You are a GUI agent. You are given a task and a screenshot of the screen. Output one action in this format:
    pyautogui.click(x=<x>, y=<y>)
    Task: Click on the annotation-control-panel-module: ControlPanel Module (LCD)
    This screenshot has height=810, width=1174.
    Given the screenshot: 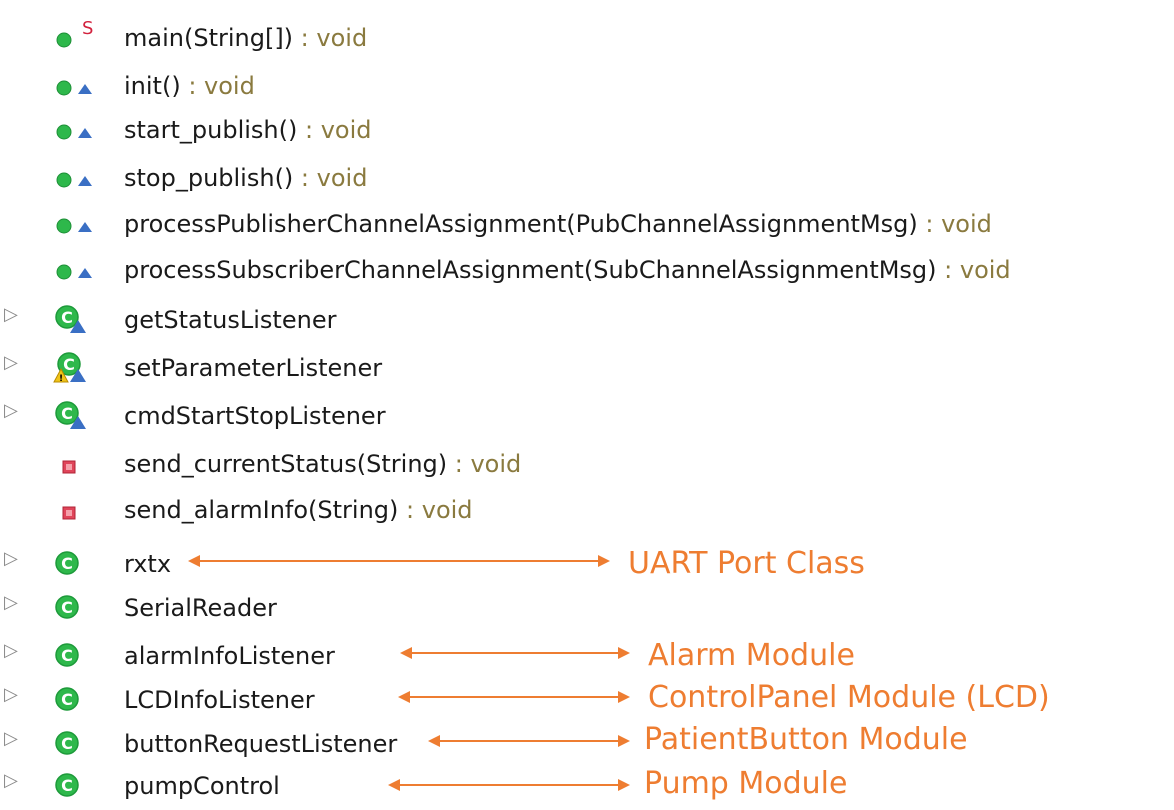 What is the action you would take?
    pyautogui.click(x=849, y=697)
    